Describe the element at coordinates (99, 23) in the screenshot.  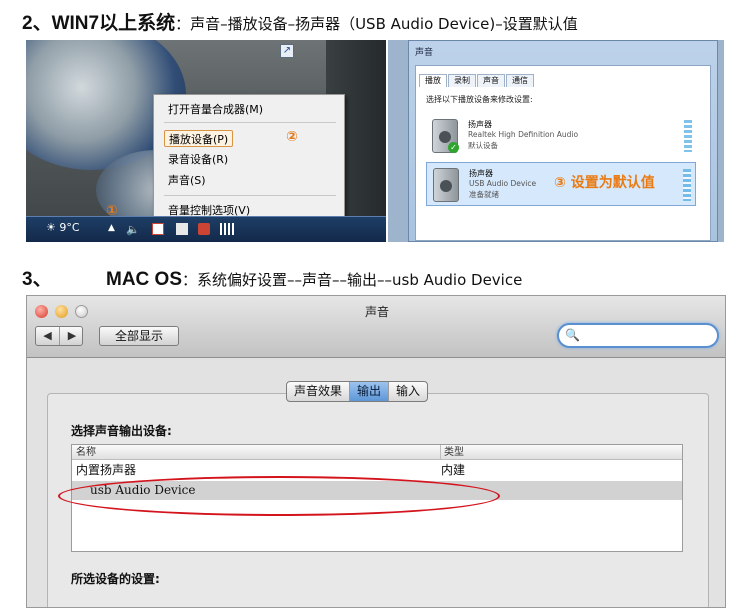
I see `section-title: 2、WIN7以上系统` at that location.